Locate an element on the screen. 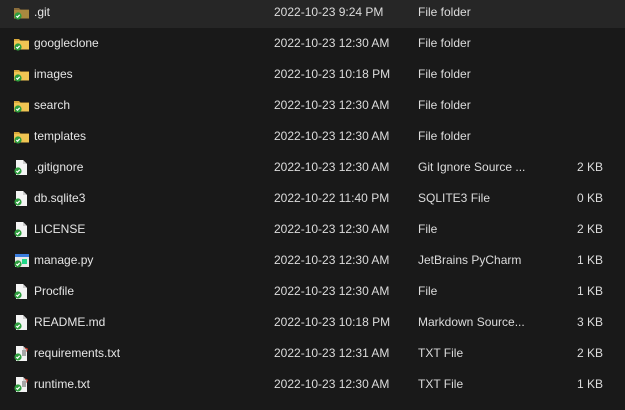  file-row-search: search 2022-10-23 12:30 AM File folder is located at coordinates (312, 105).